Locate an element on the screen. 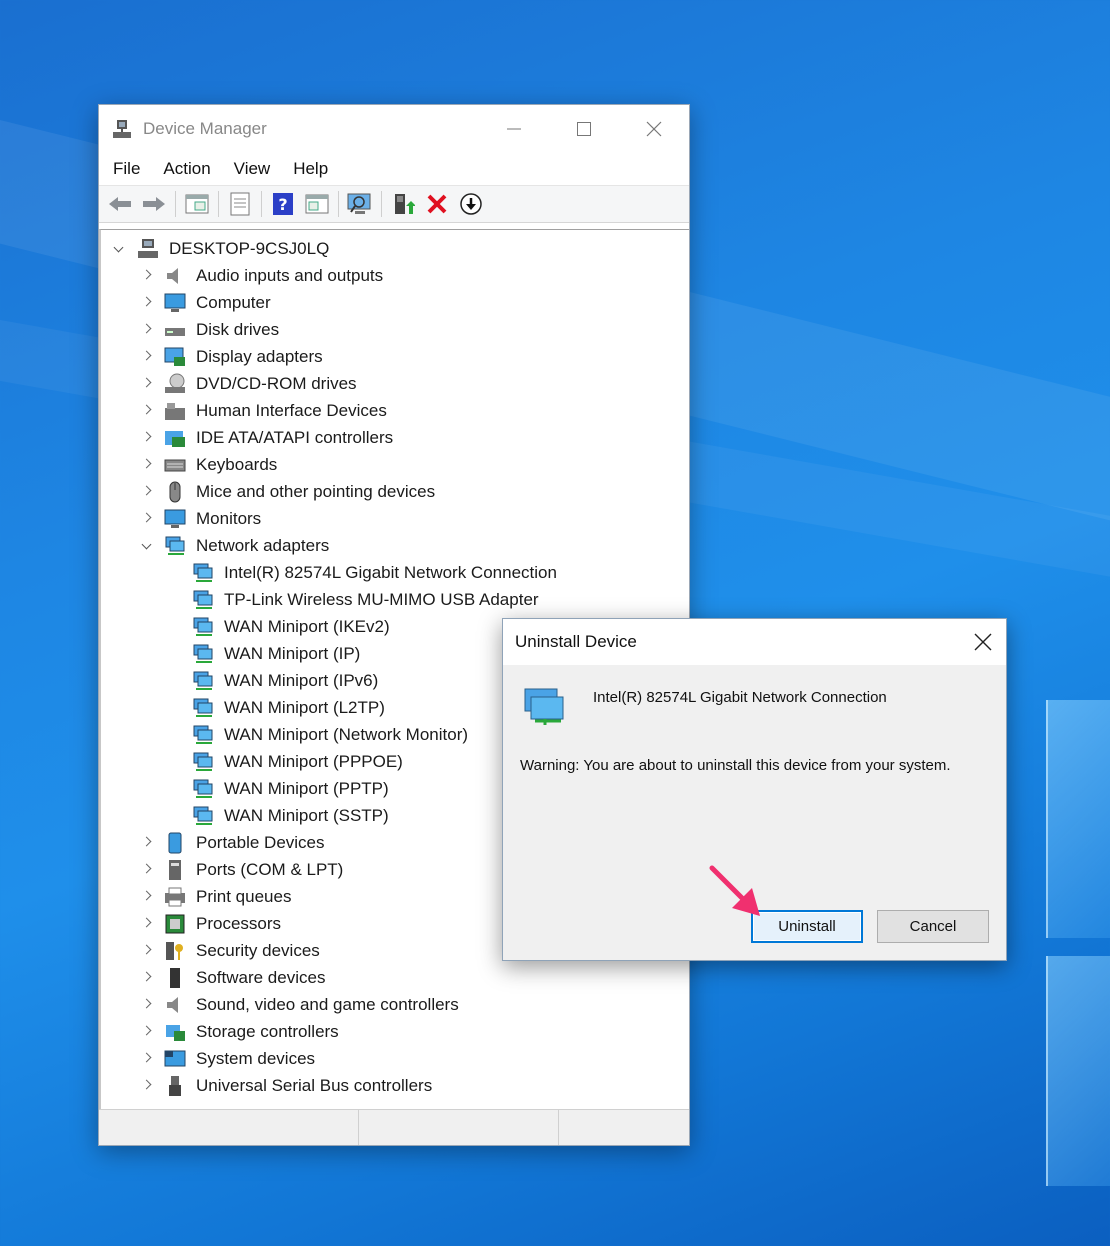 This screenshot has height=1246, width=1110. update-driver-button is located at coordinates (403, 204).